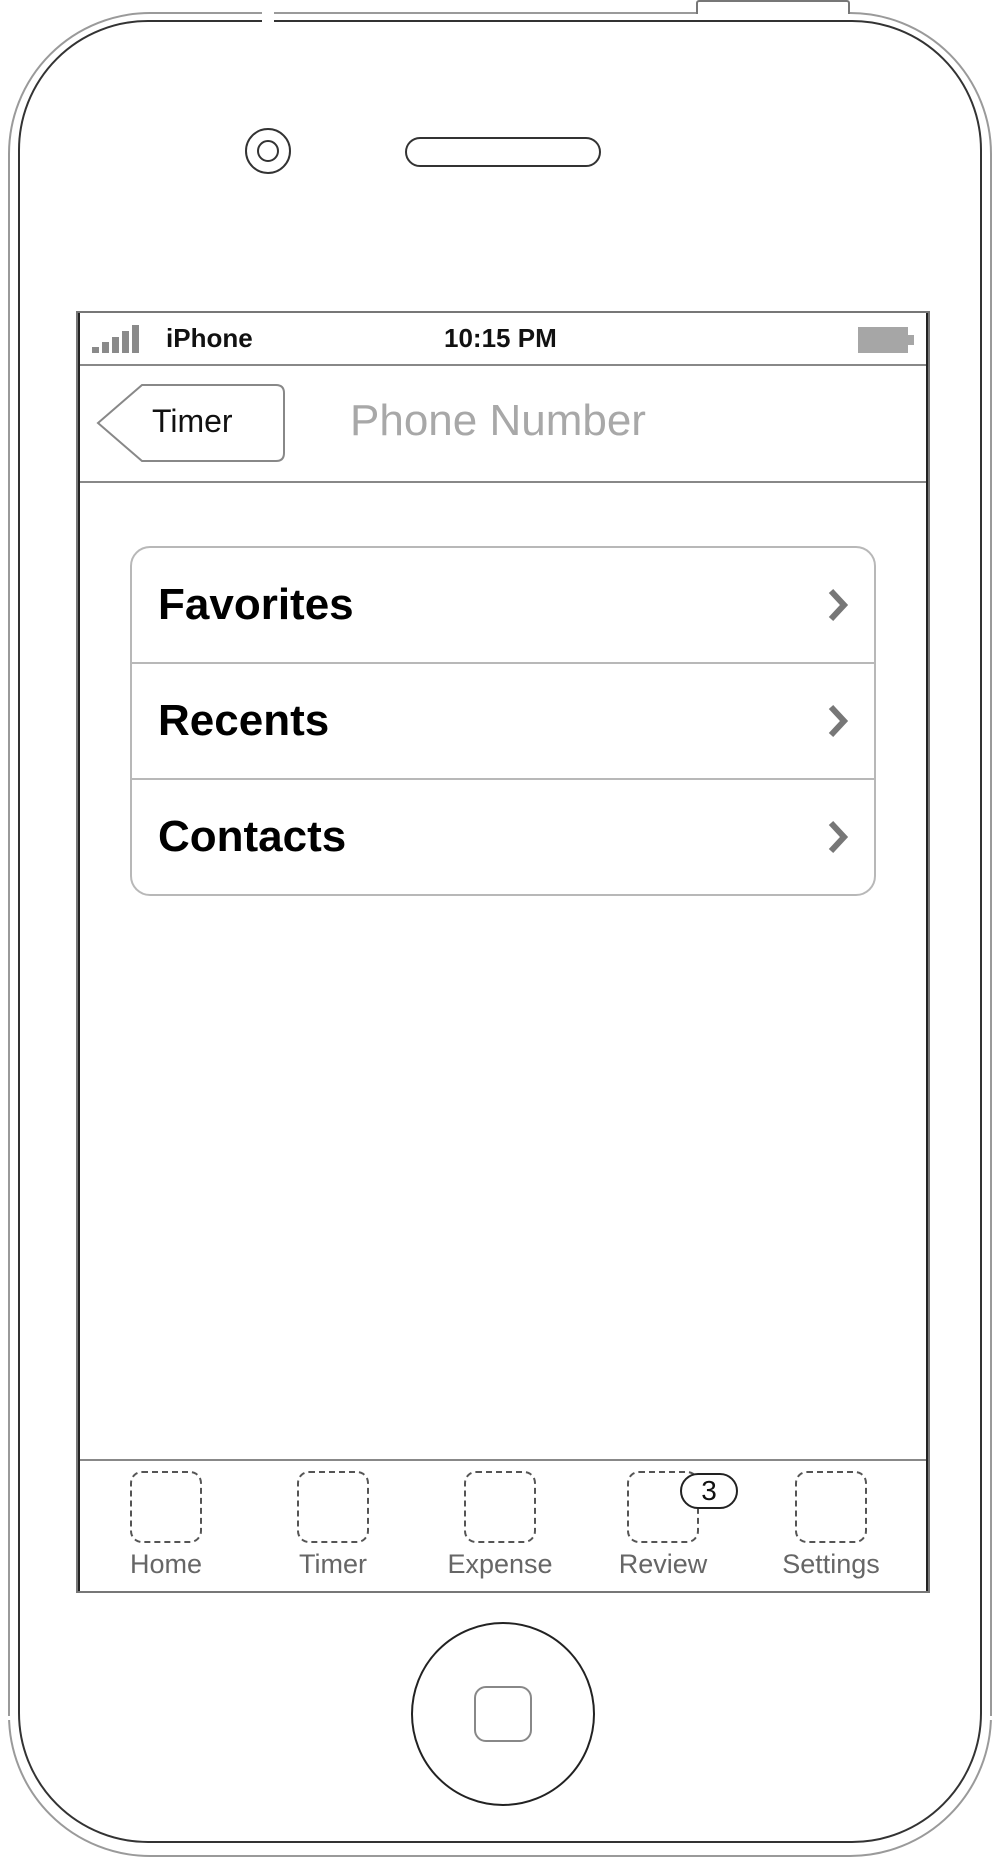  Describe the element at coordinates (498, 420) in the screenshot. I see `page-title: Phone Number` at that location.